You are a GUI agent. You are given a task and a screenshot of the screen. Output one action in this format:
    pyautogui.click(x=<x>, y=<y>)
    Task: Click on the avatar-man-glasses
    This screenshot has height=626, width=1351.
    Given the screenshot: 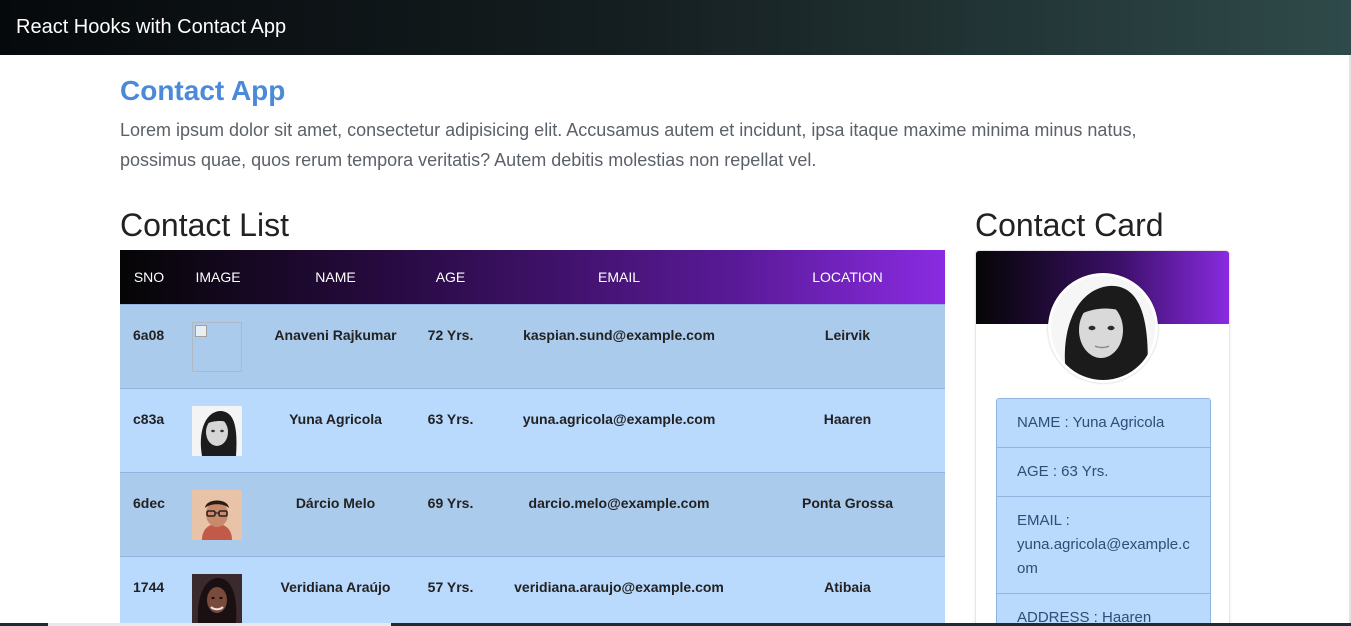 What is the action you would take?
    pyautogui.click(x=217, y=514)
    